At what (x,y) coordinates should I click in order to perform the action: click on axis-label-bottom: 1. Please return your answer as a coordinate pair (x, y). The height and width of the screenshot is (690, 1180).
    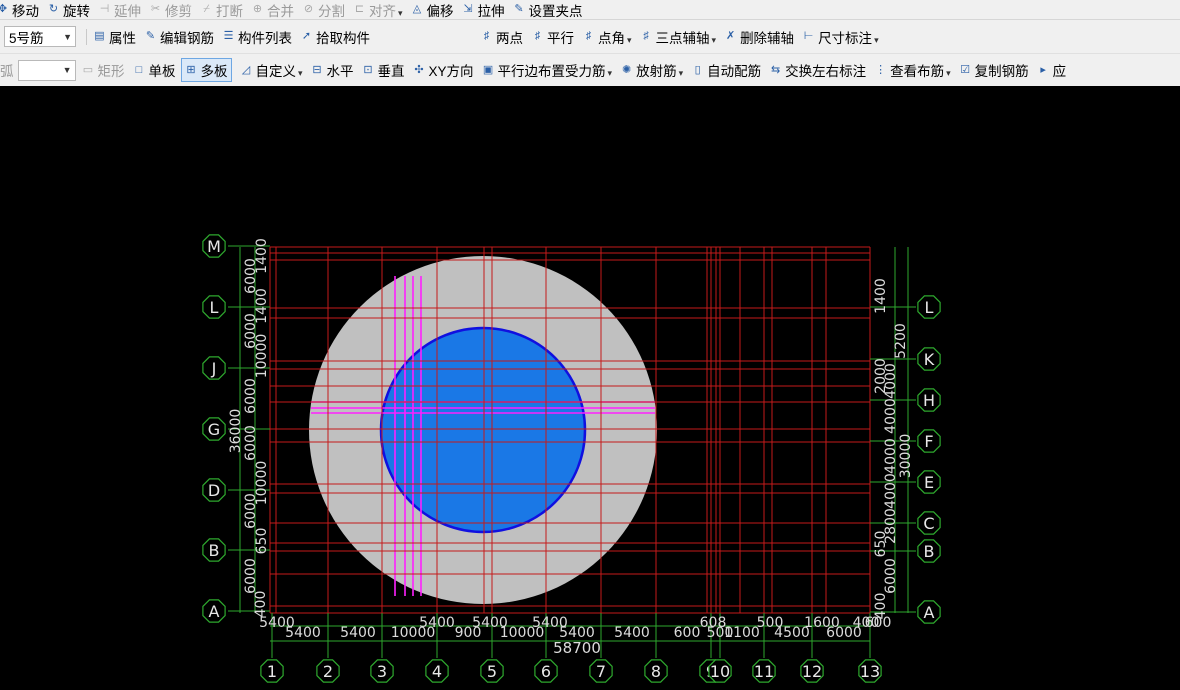
    Looking at the image, I should click on (272, 671).